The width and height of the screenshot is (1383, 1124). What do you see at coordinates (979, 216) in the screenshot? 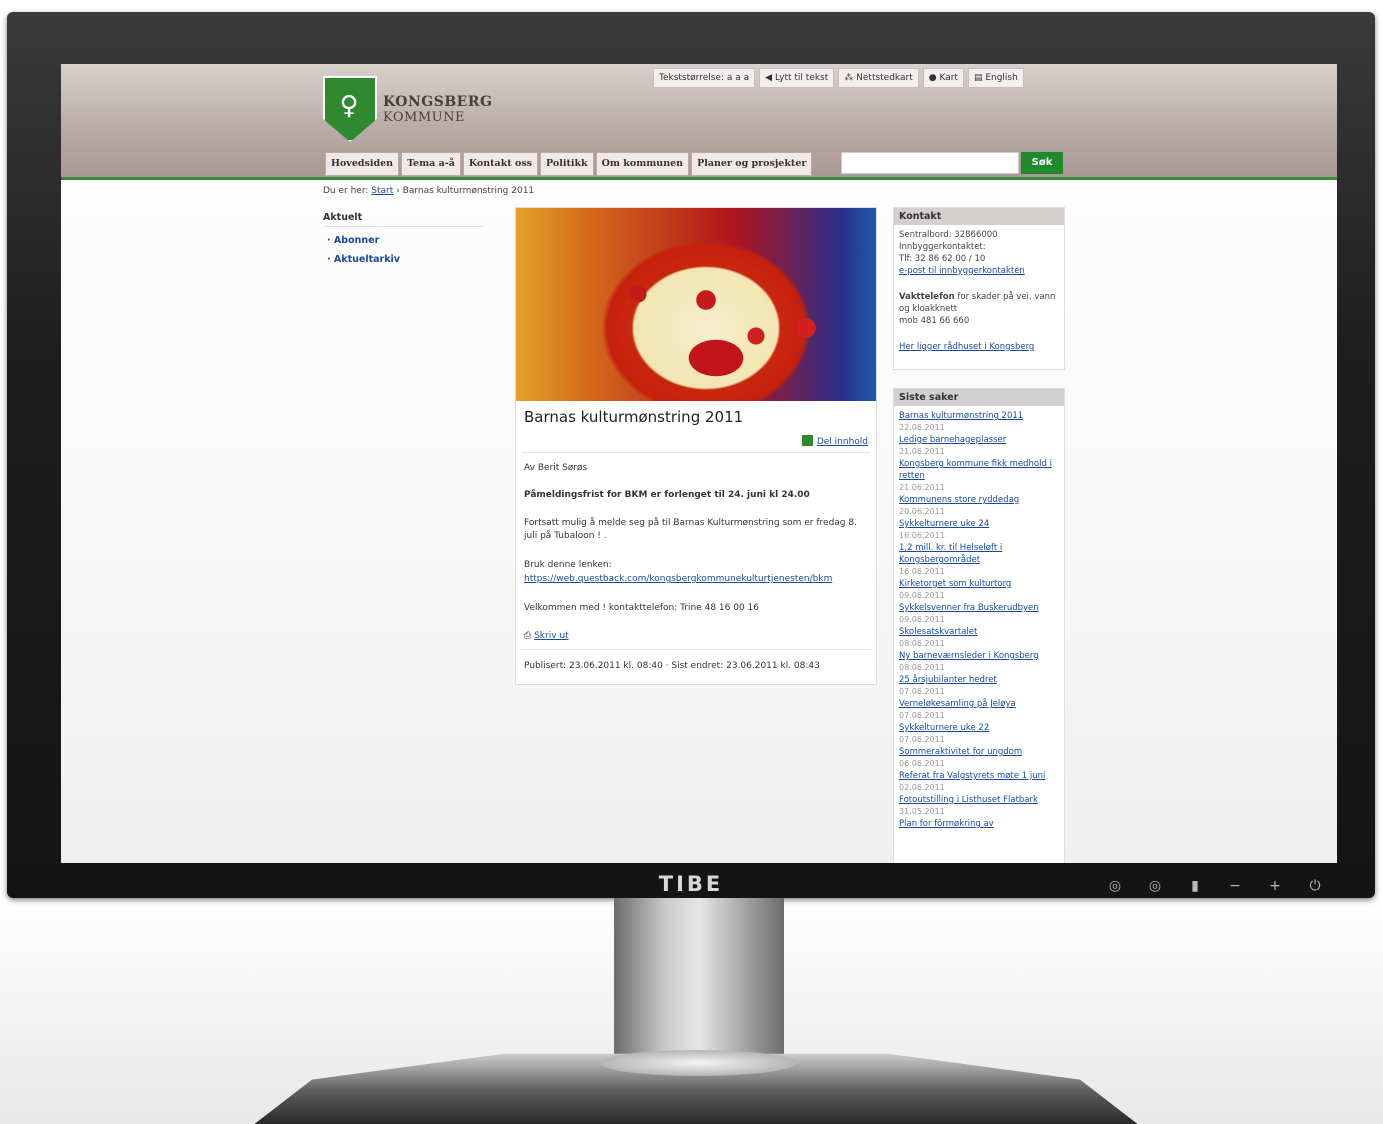
I see `contact-heading: Kontakt` at bounding box center [979, 216].